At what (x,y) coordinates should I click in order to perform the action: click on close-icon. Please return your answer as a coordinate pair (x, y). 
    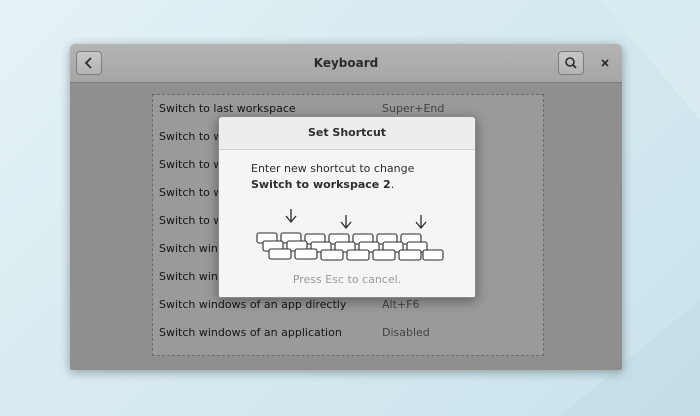
    Looking at the image, I should click on (605, 63).